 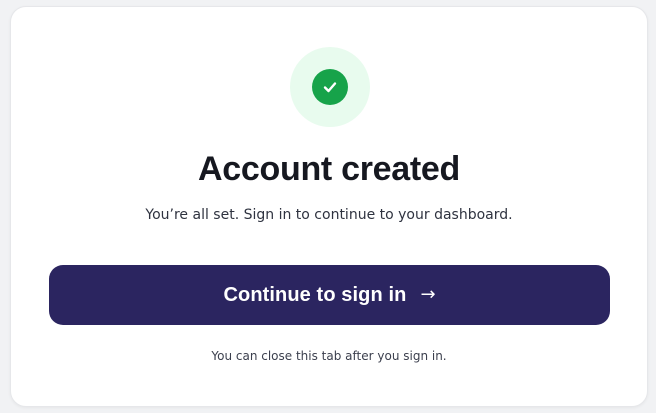 I want to click on continue-to-sign-in-button: Continue to sign in →, so click(x=329, y=295).